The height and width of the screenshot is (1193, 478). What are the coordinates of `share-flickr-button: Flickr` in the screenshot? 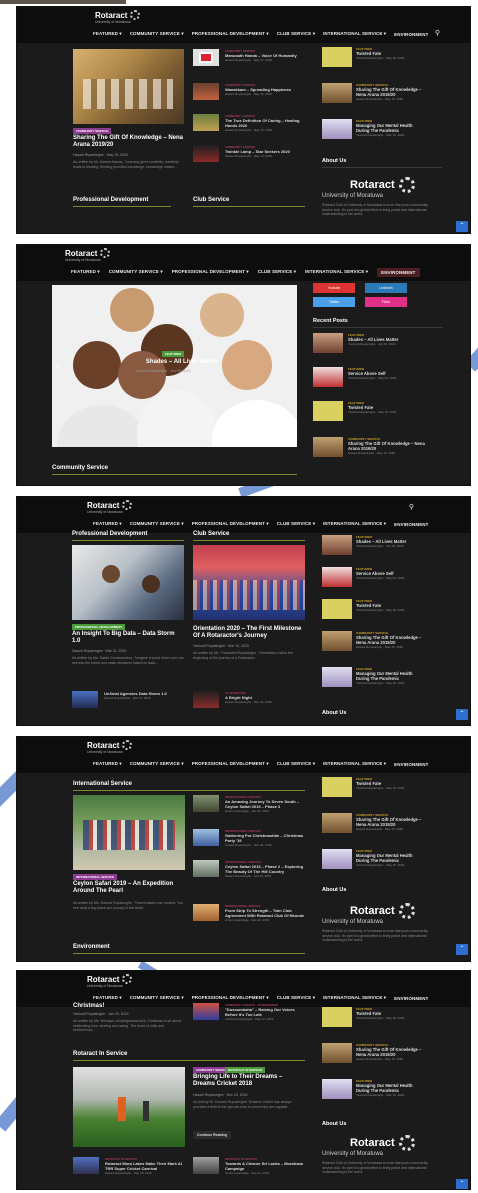 It's located at (386, 302).